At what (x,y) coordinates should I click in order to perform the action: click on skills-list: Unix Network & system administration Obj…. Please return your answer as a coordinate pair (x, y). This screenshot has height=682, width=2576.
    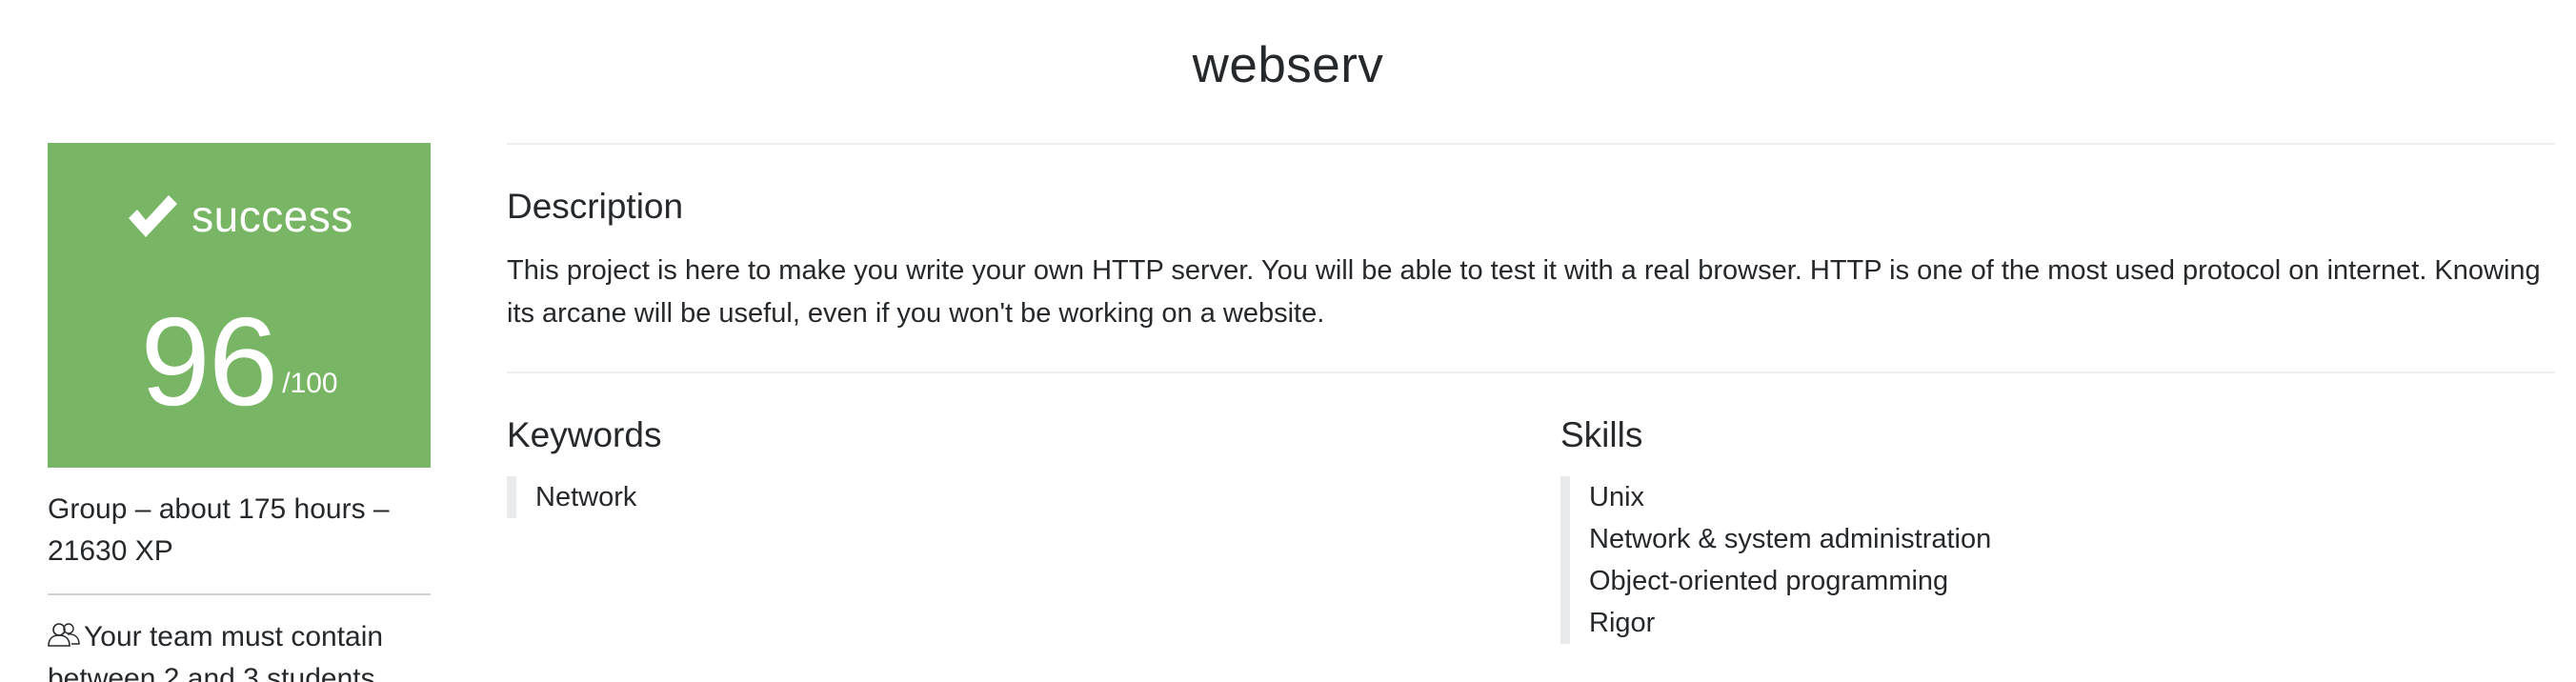
    Looking at the image, I should click on (1775, 560).